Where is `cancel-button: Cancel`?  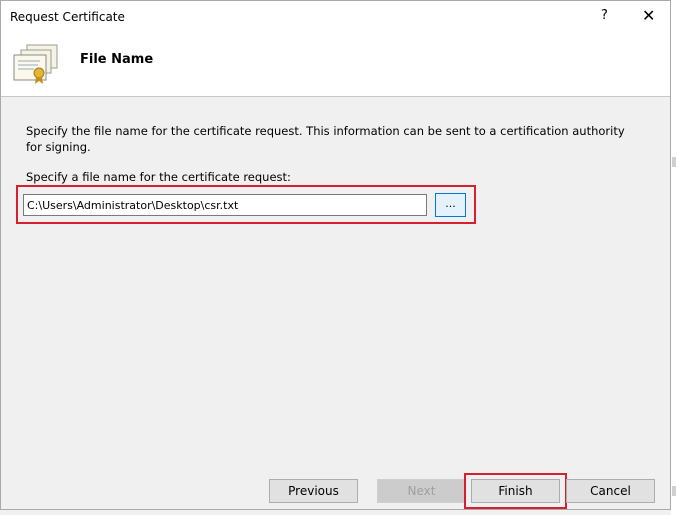 cancel-button: Cancel is located at coordinates (610, 491).